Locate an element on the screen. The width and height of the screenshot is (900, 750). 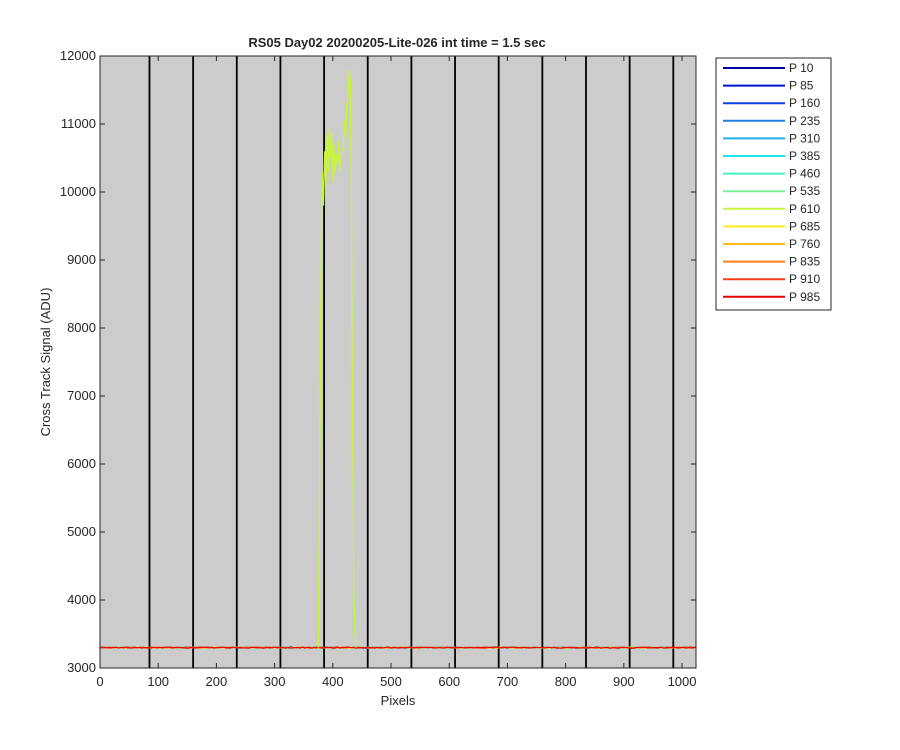
x-tick-label: 200 is located at coordinates (217, 681).